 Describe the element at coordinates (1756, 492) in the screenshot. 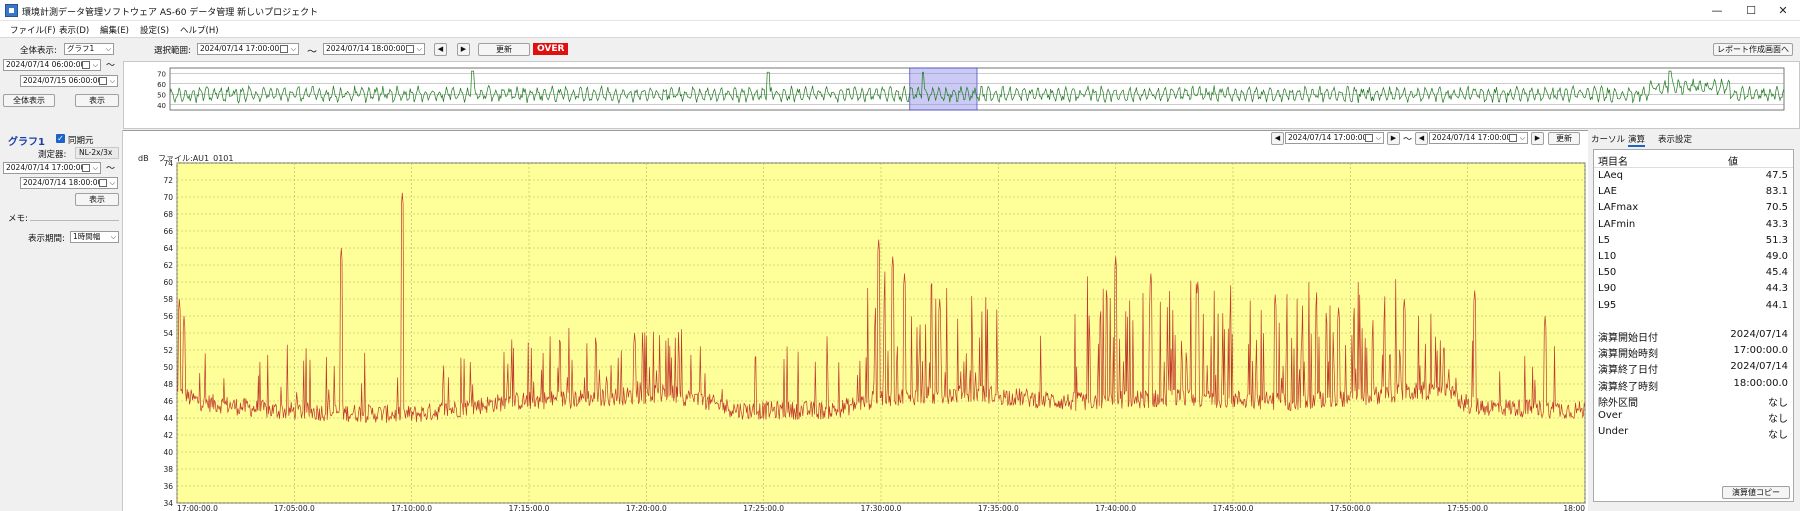

I see `copy-results-button: 演算値コピー` at that location.